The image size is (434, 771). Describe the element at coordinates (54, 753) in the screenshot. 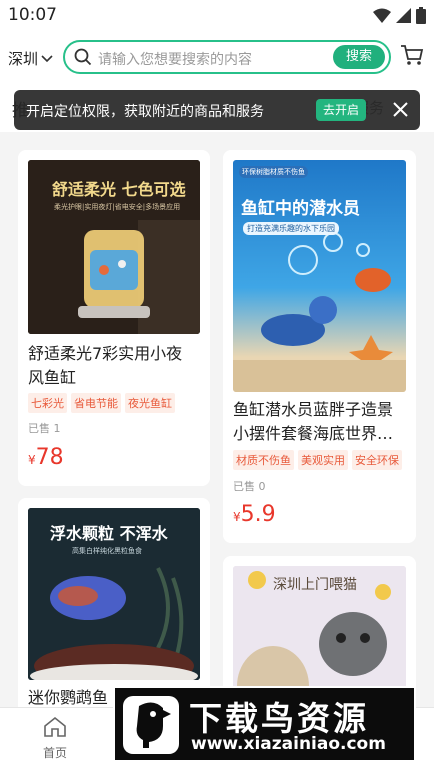

I see `nav-home-label: 首页` at that location.